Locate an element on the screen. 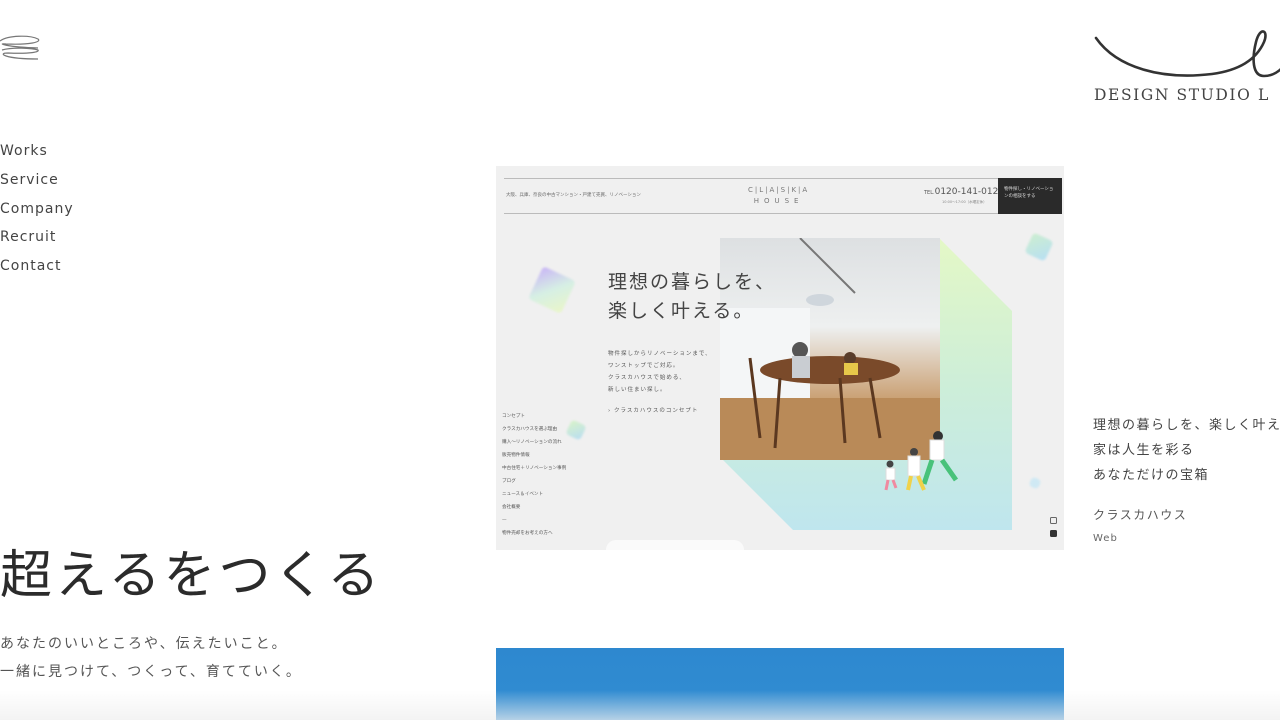  menu-button is located at coordinates (21, 48).